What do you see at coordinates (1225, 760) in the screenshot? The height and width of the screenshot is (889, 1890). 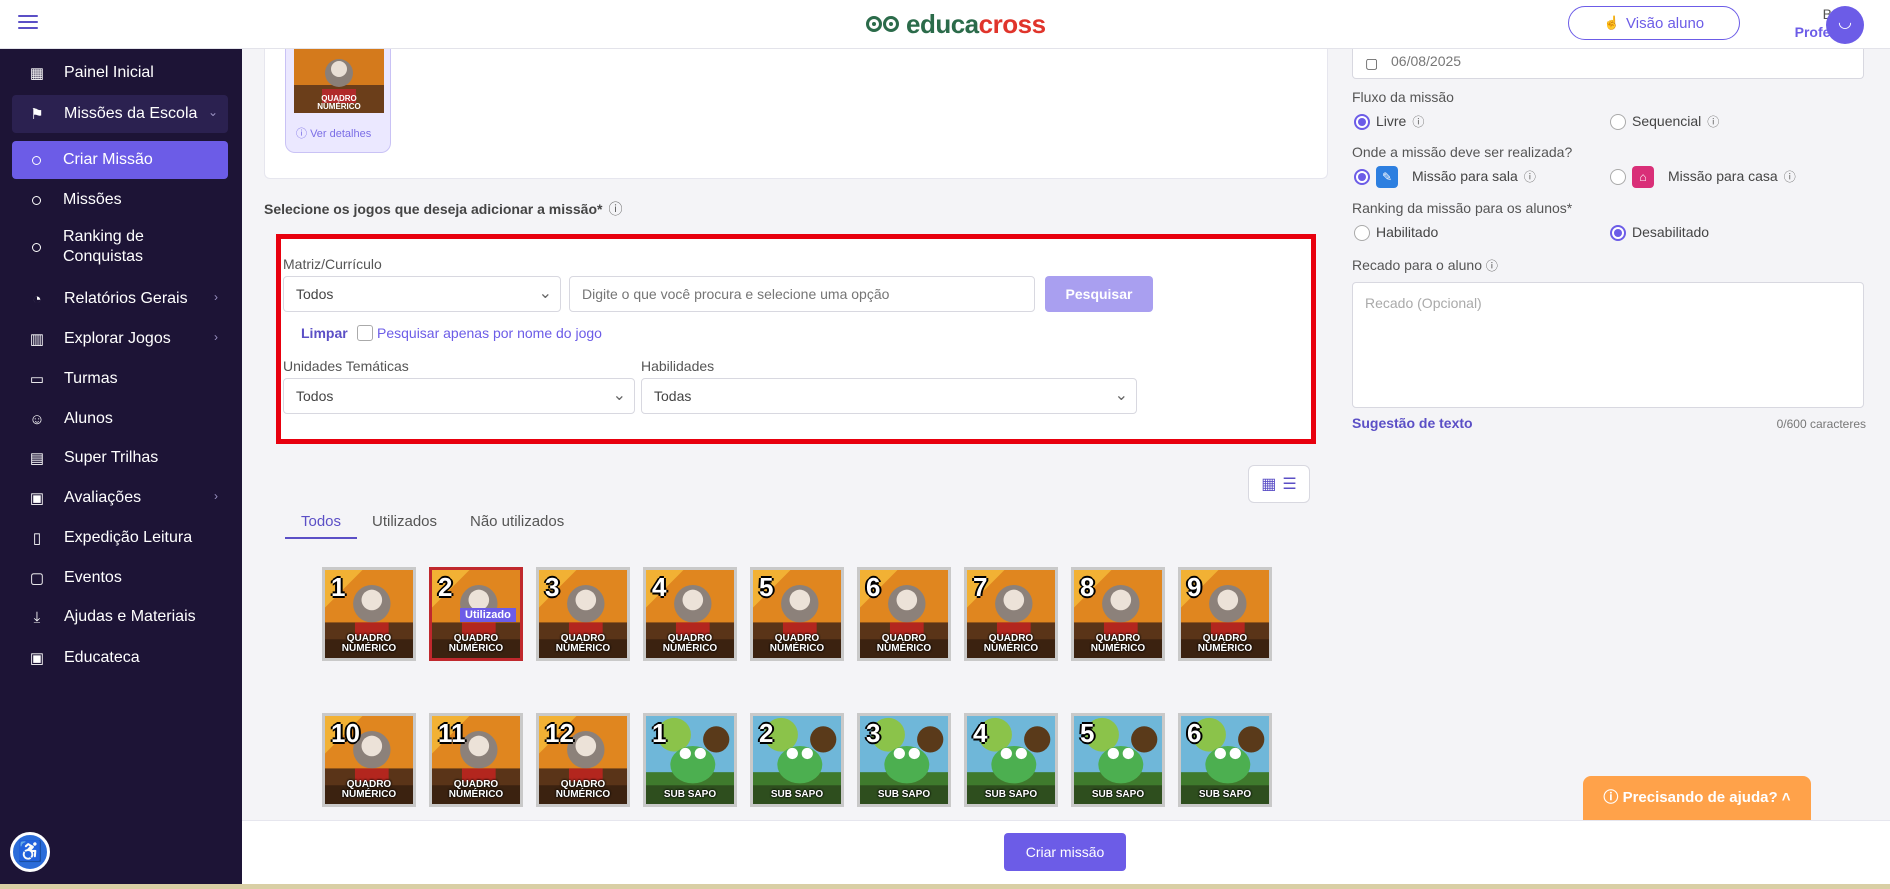 I see `game-card: 6 SUB SAPO` at bounding box center [1225, 760].